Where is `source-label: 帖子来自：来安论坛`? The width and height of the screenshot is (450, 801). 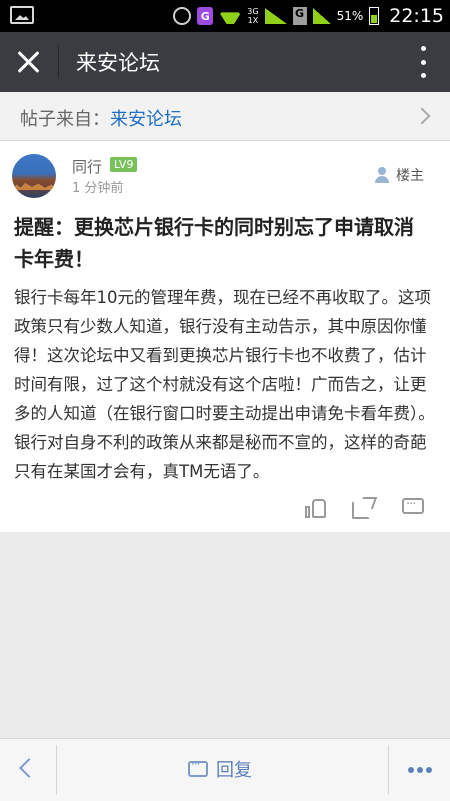
source-label: 帖子来自：来安论坛 is located at coordinates (101, 118).